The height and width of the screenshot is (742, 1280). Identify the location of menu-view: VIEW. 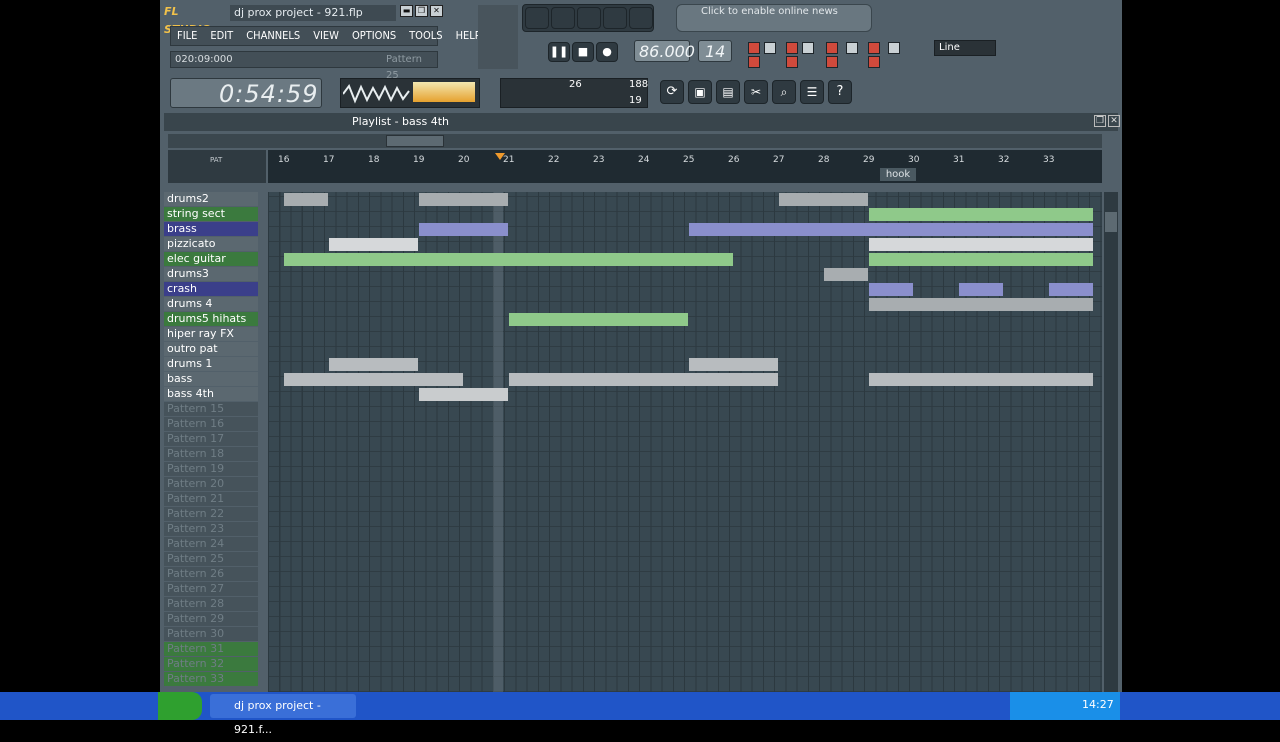
(326, 36).